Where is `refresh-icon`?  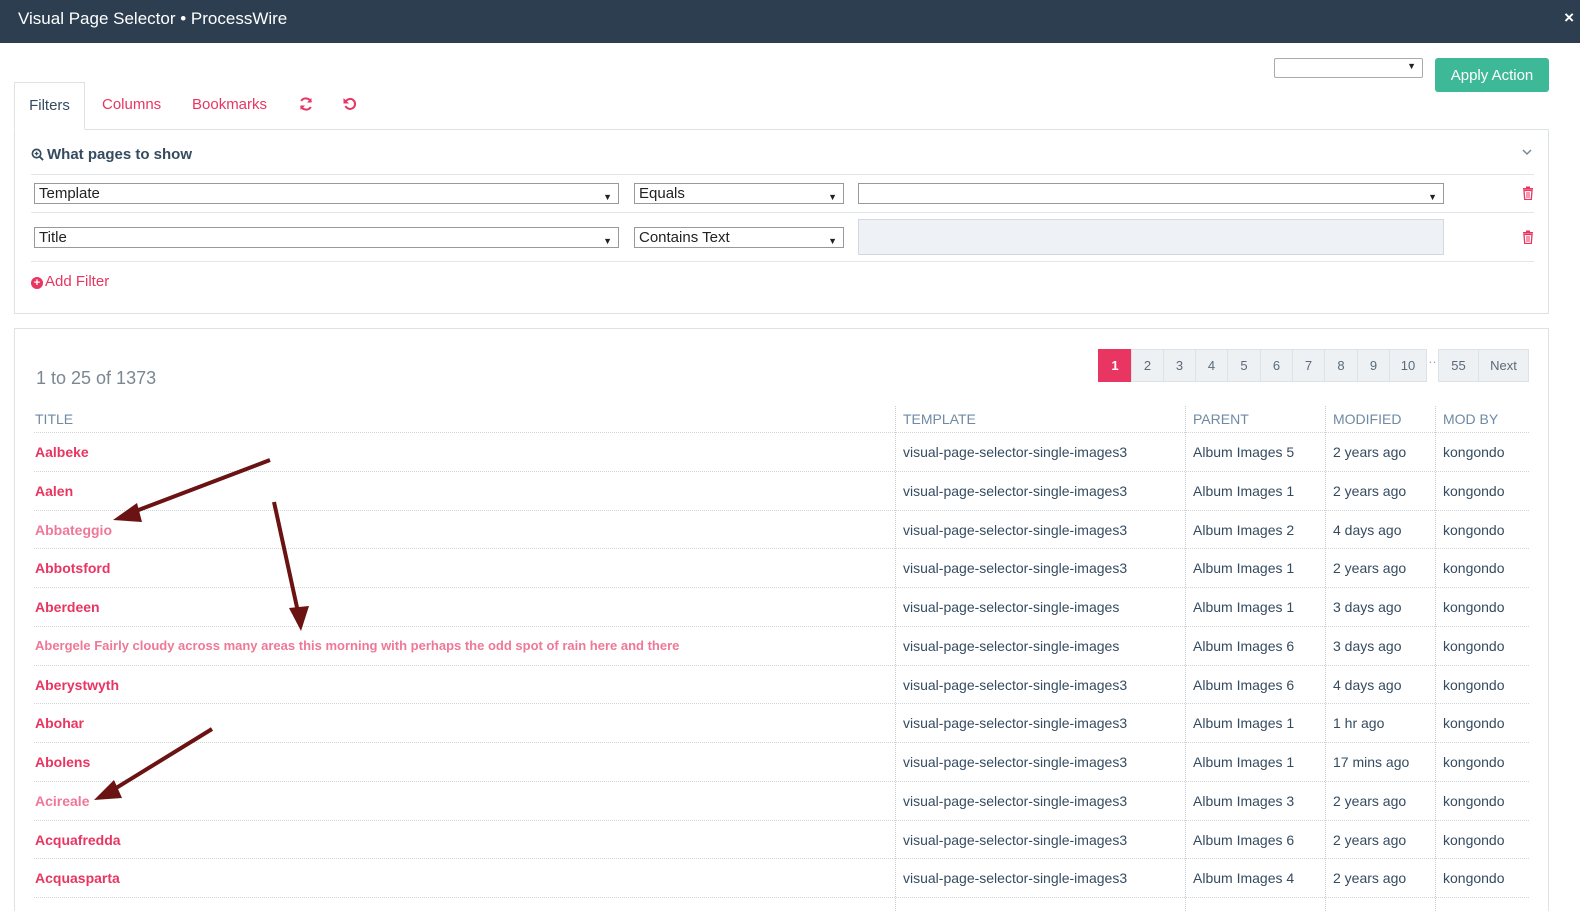
refresh-icon is located at coordinates (306, 104).